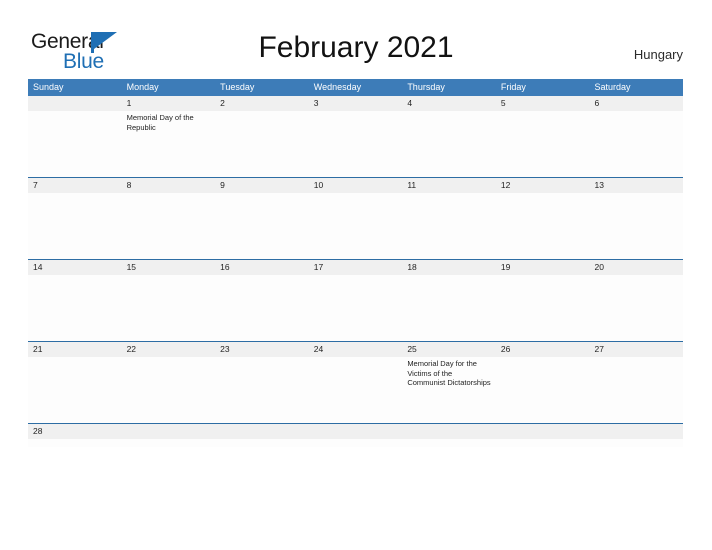 This screenshot has width=712, height=550. I want to click on country-label: Hungary, so click(658, 54).